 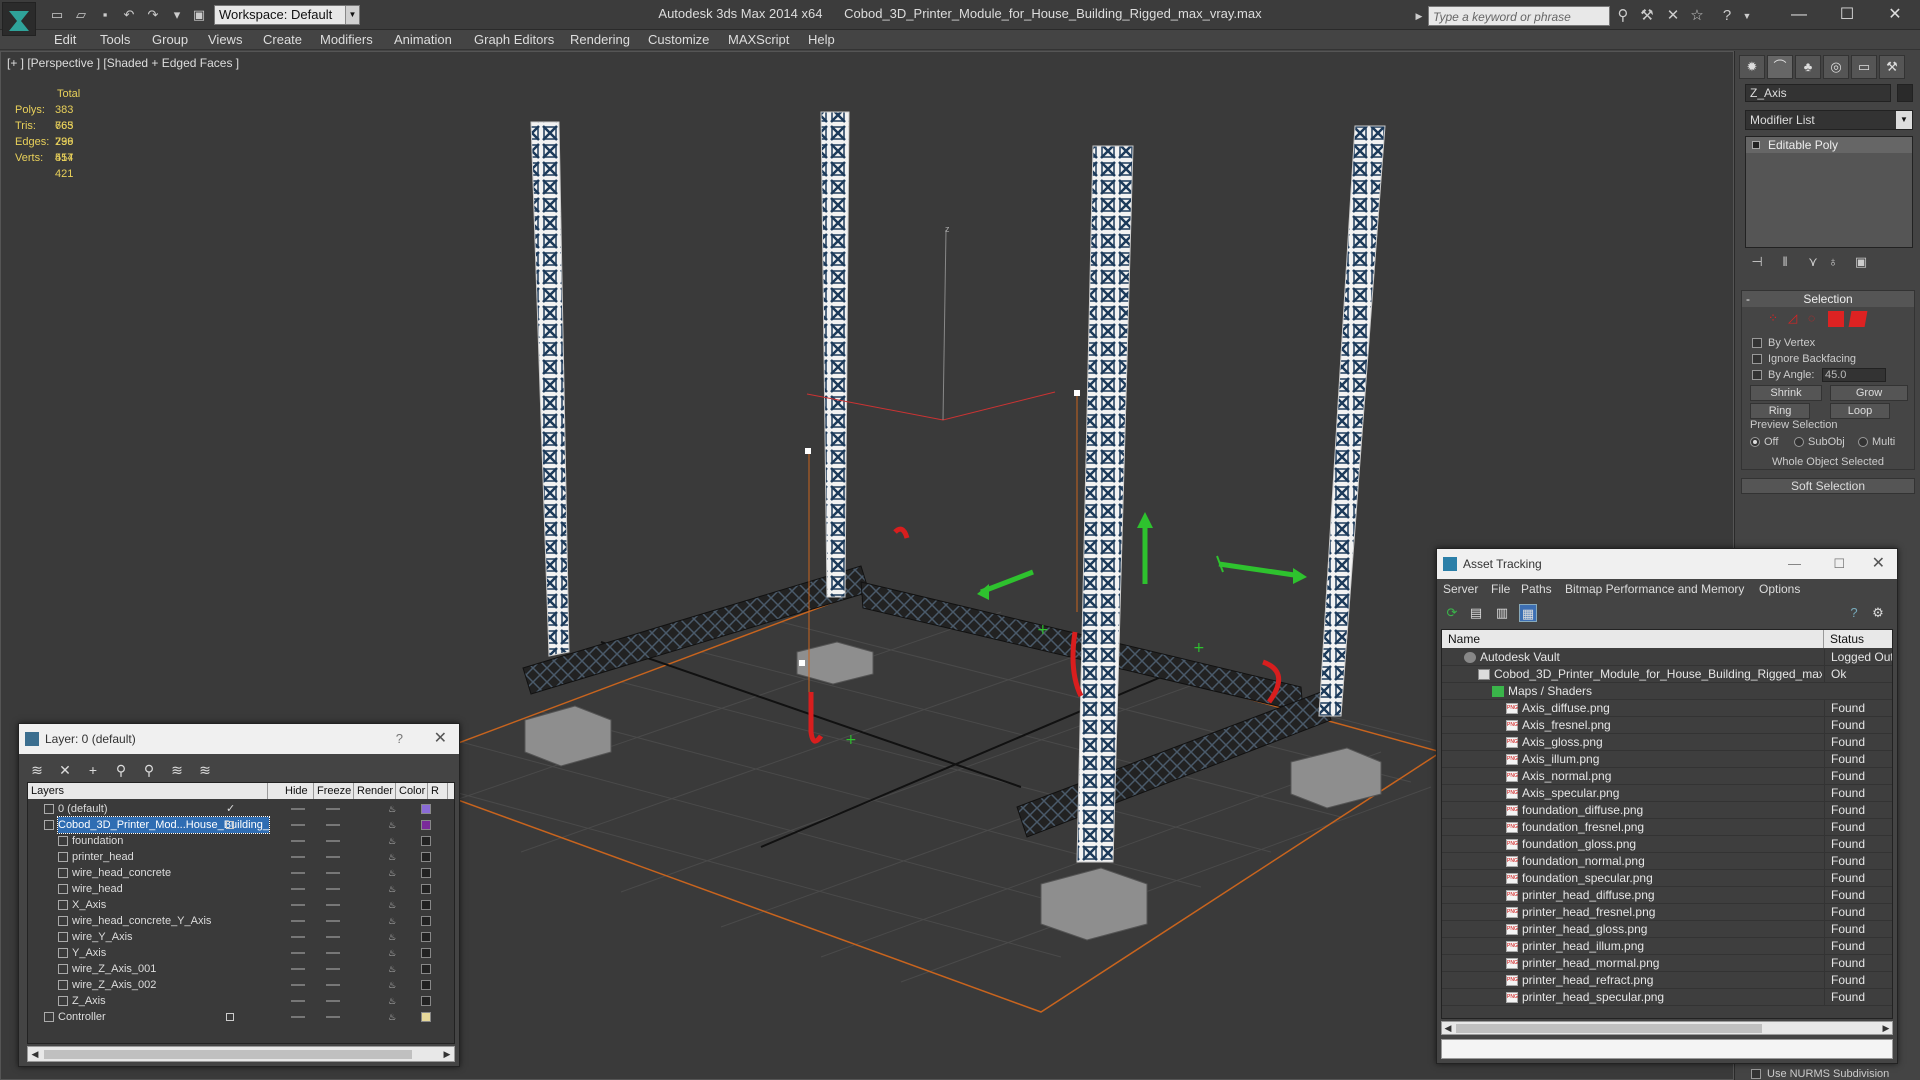 What do you see at coordinates (1633, 639) in the screenshot?
I see `col-name: Name` at bounding box center [1633, 639].